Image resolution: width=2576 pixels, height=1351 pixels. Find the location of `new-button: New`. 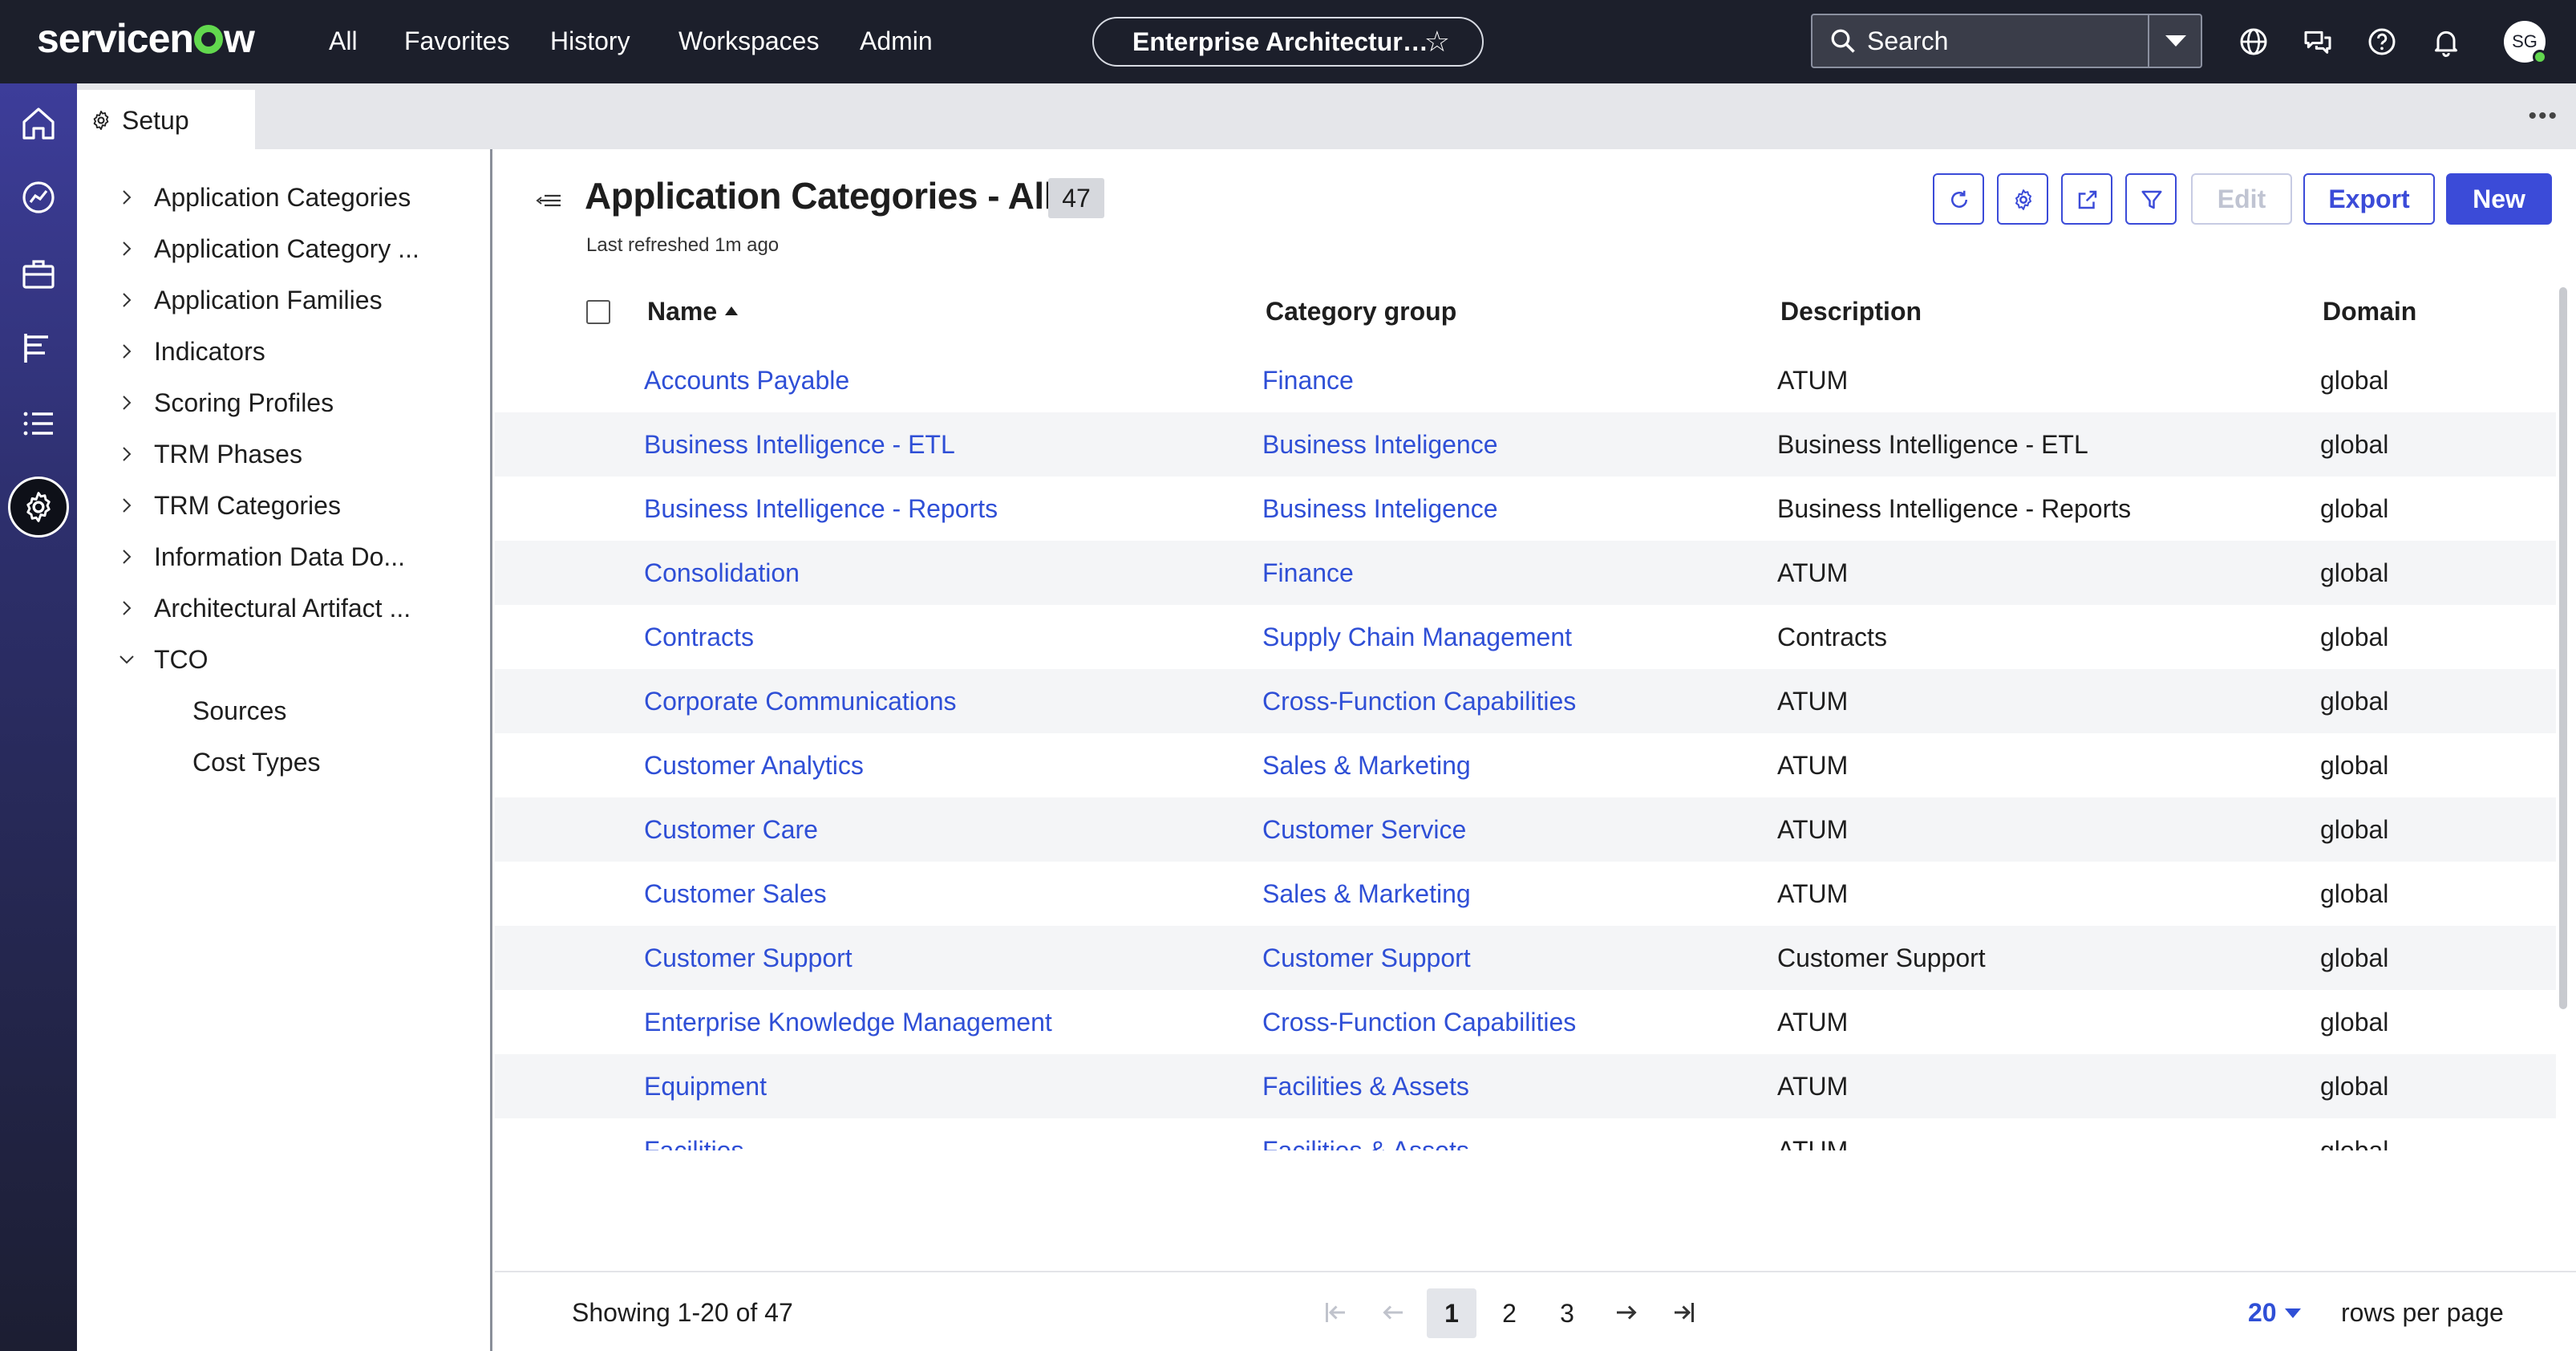

new-button: New is located at coordinates (2499, 199).